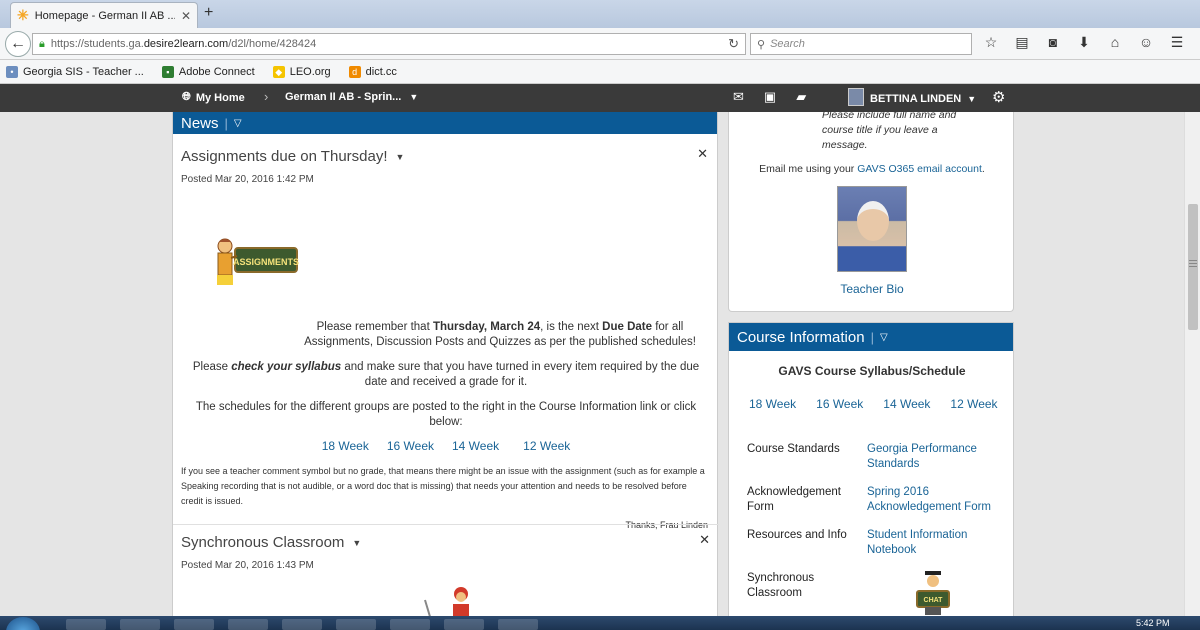  Describe the element at coordinates (410, 446) in the screenshot. I see `link-16-week: 16 Week` at that location.